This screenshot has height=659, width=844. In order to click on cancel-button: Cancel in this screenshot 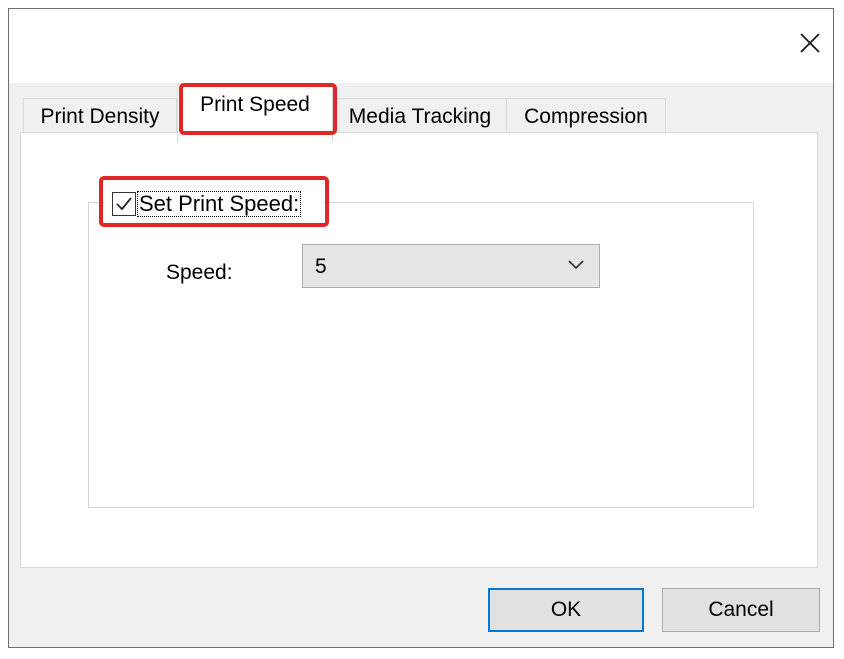, I will do `click(741, 610)`.